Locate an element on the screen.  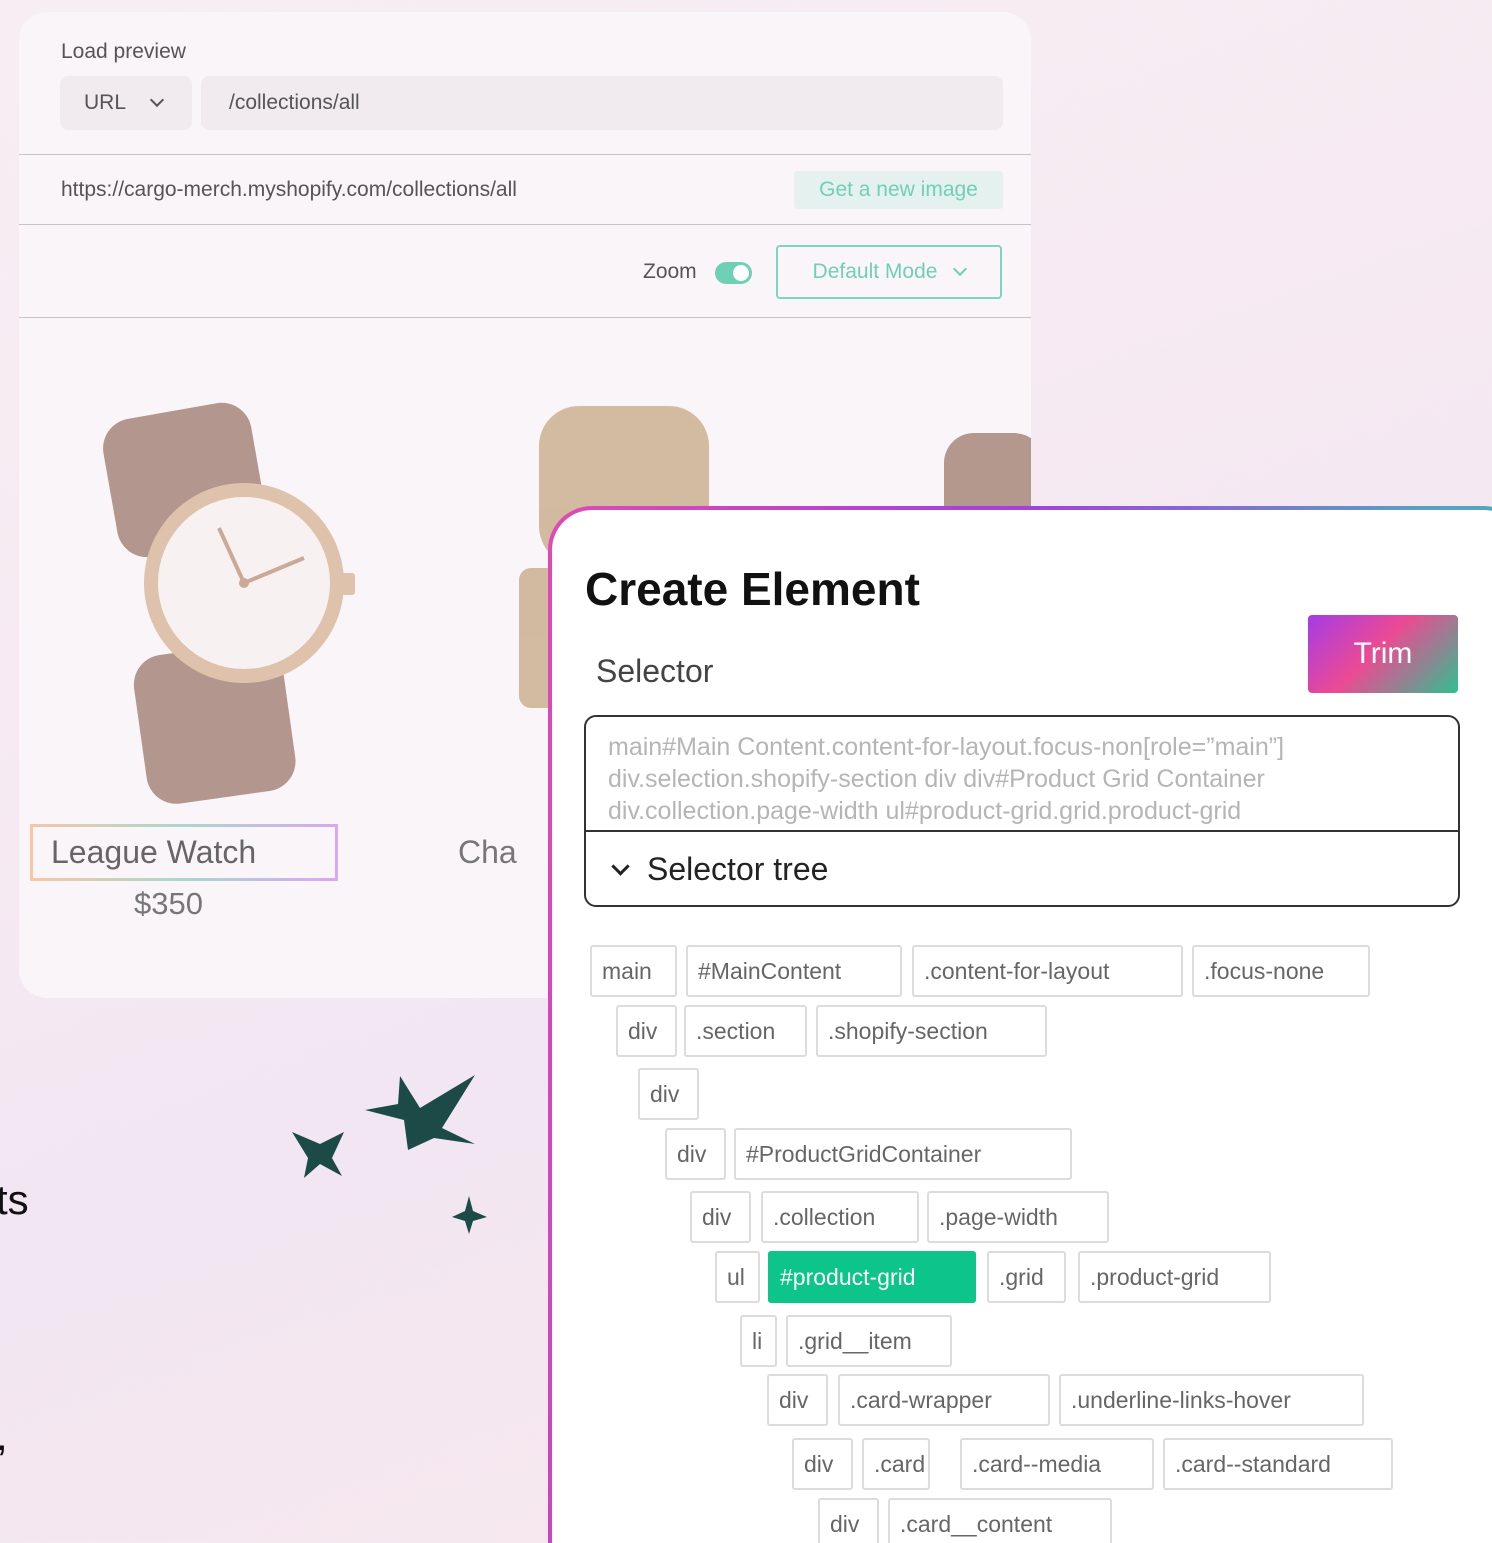
trim-button: Trim is located at coordinates (1383, 654).